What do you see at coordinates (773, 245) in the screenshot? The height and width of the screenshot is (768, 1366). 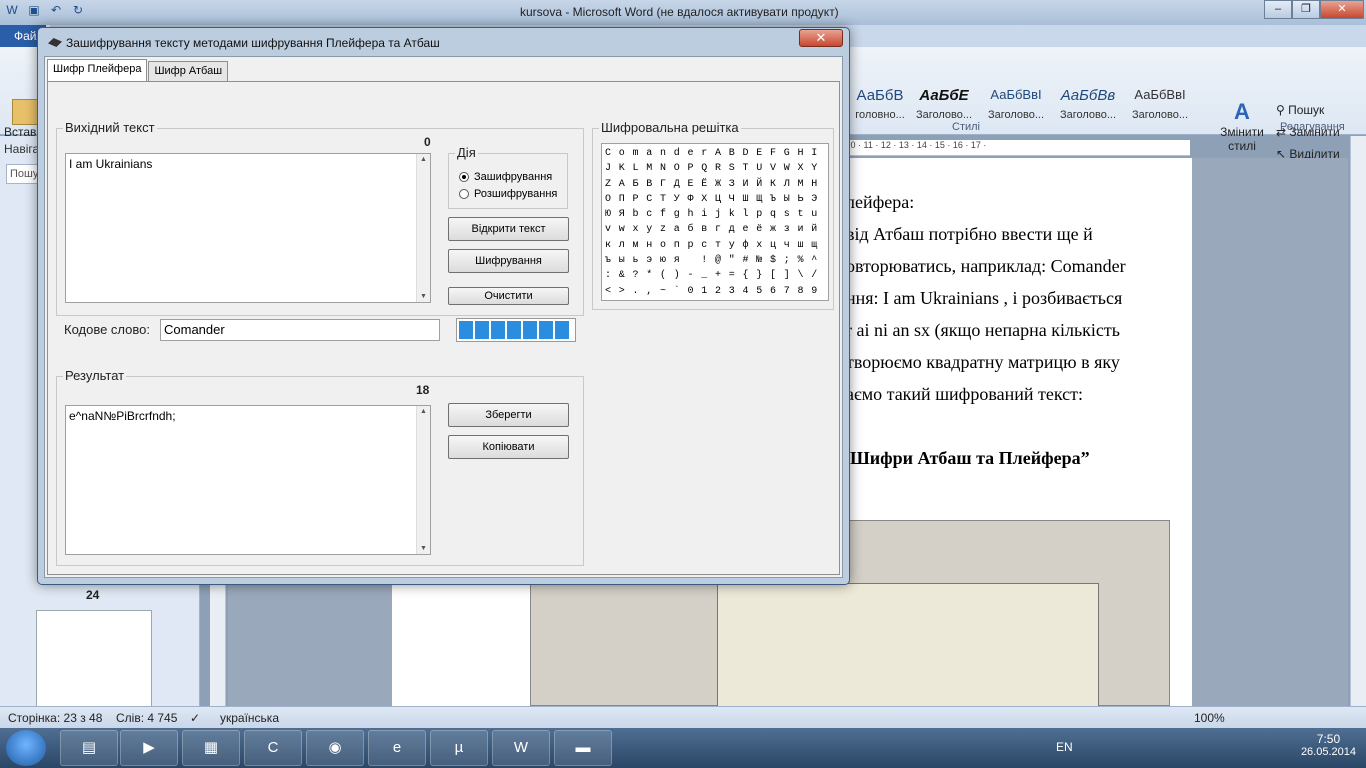 I see `cipher-grid-cell: ц` at bounding box center [773, 245].